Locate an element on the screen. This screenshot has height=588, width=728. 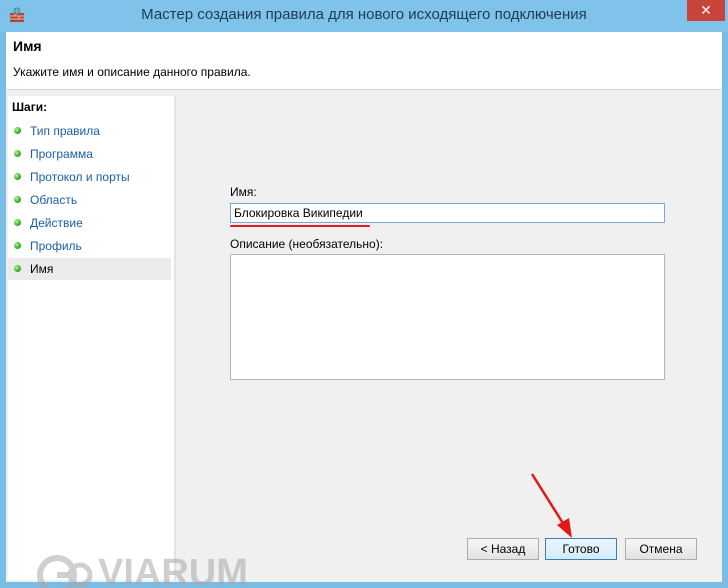
step-program: Программа is located at coordinates (89, 154).